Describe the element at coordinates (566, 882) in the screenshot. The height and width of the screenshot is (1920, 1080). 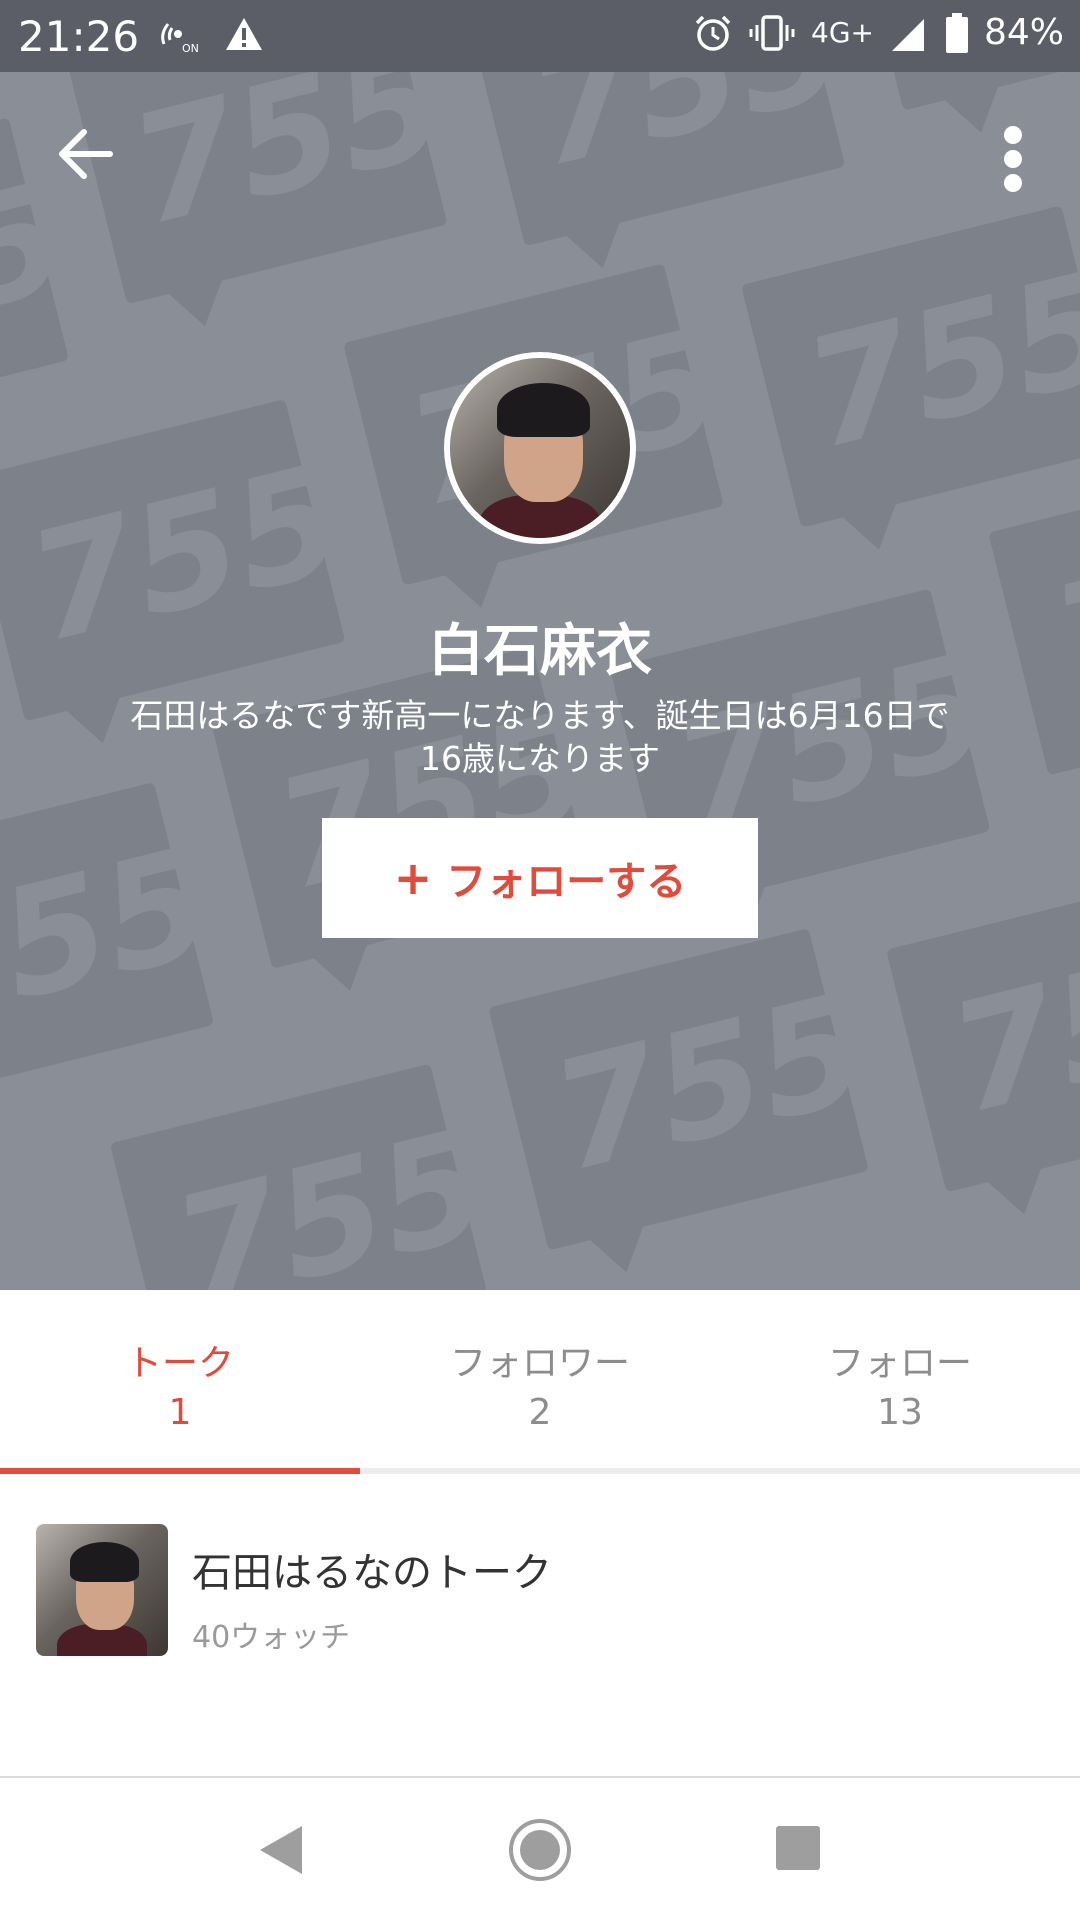
I see `follow-button-label: フォローする` at that location.